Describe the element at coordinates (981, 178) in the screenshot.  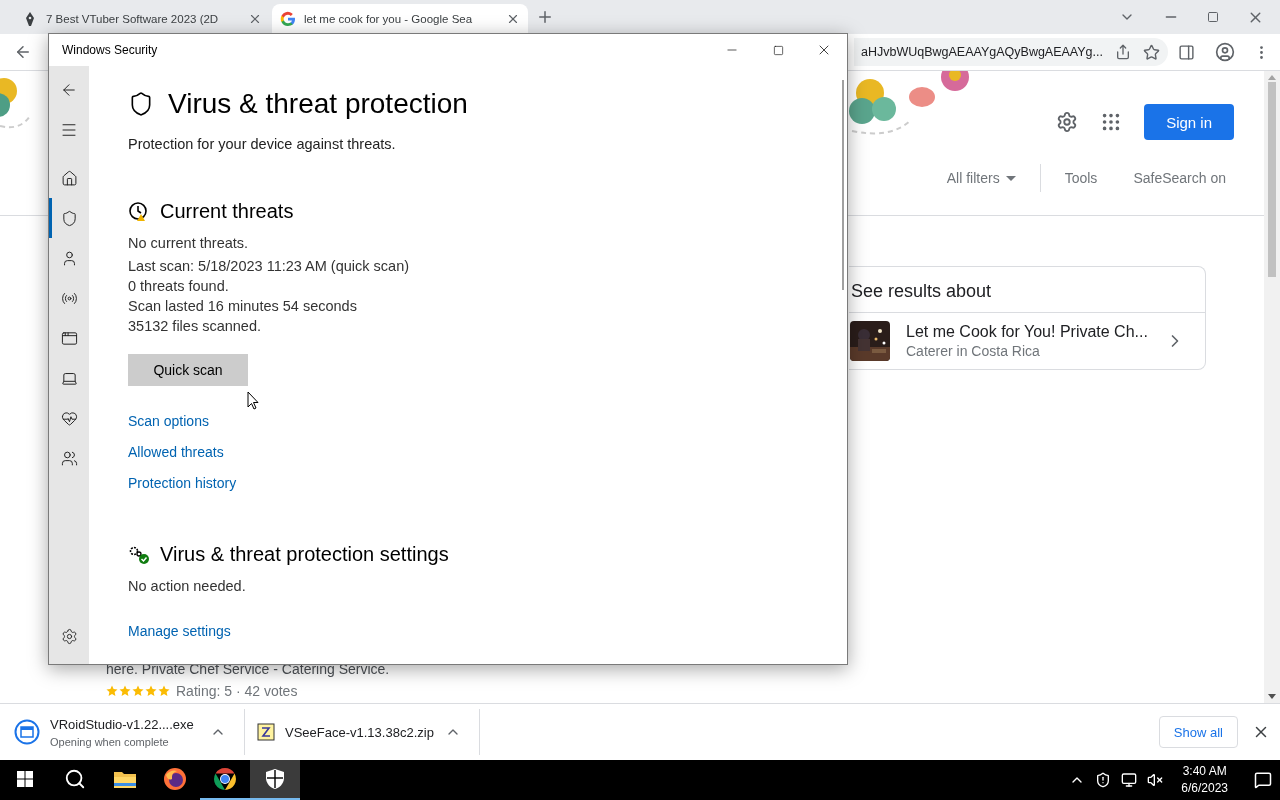
I see `filter-link: All filters` at that location.